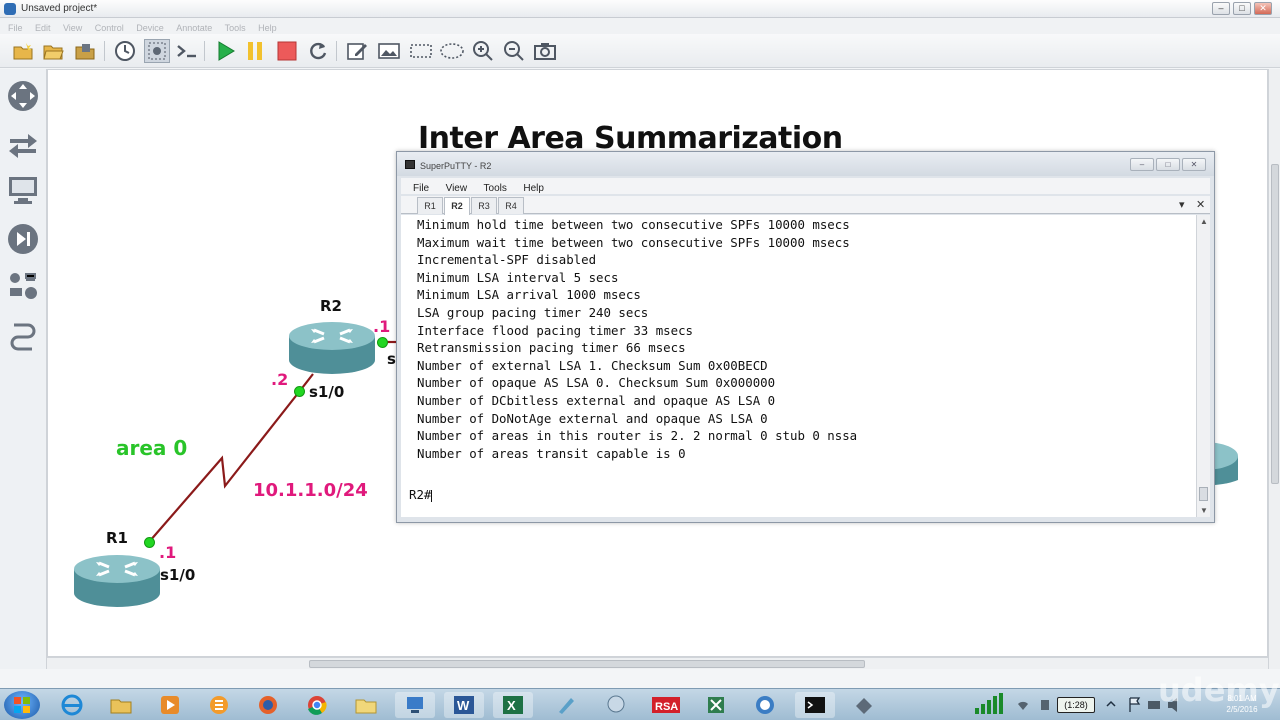 The width and height of the screenshot is (1280, 720). I want to click on tray-overflow-icon, so click(1111, 705).